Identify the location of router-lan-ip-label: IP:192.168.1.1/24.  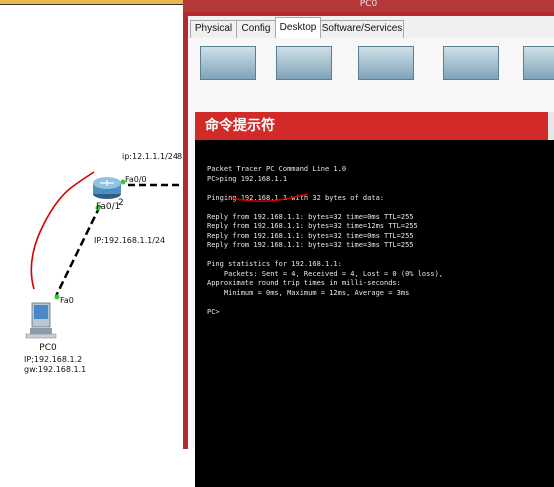
(130, 240).